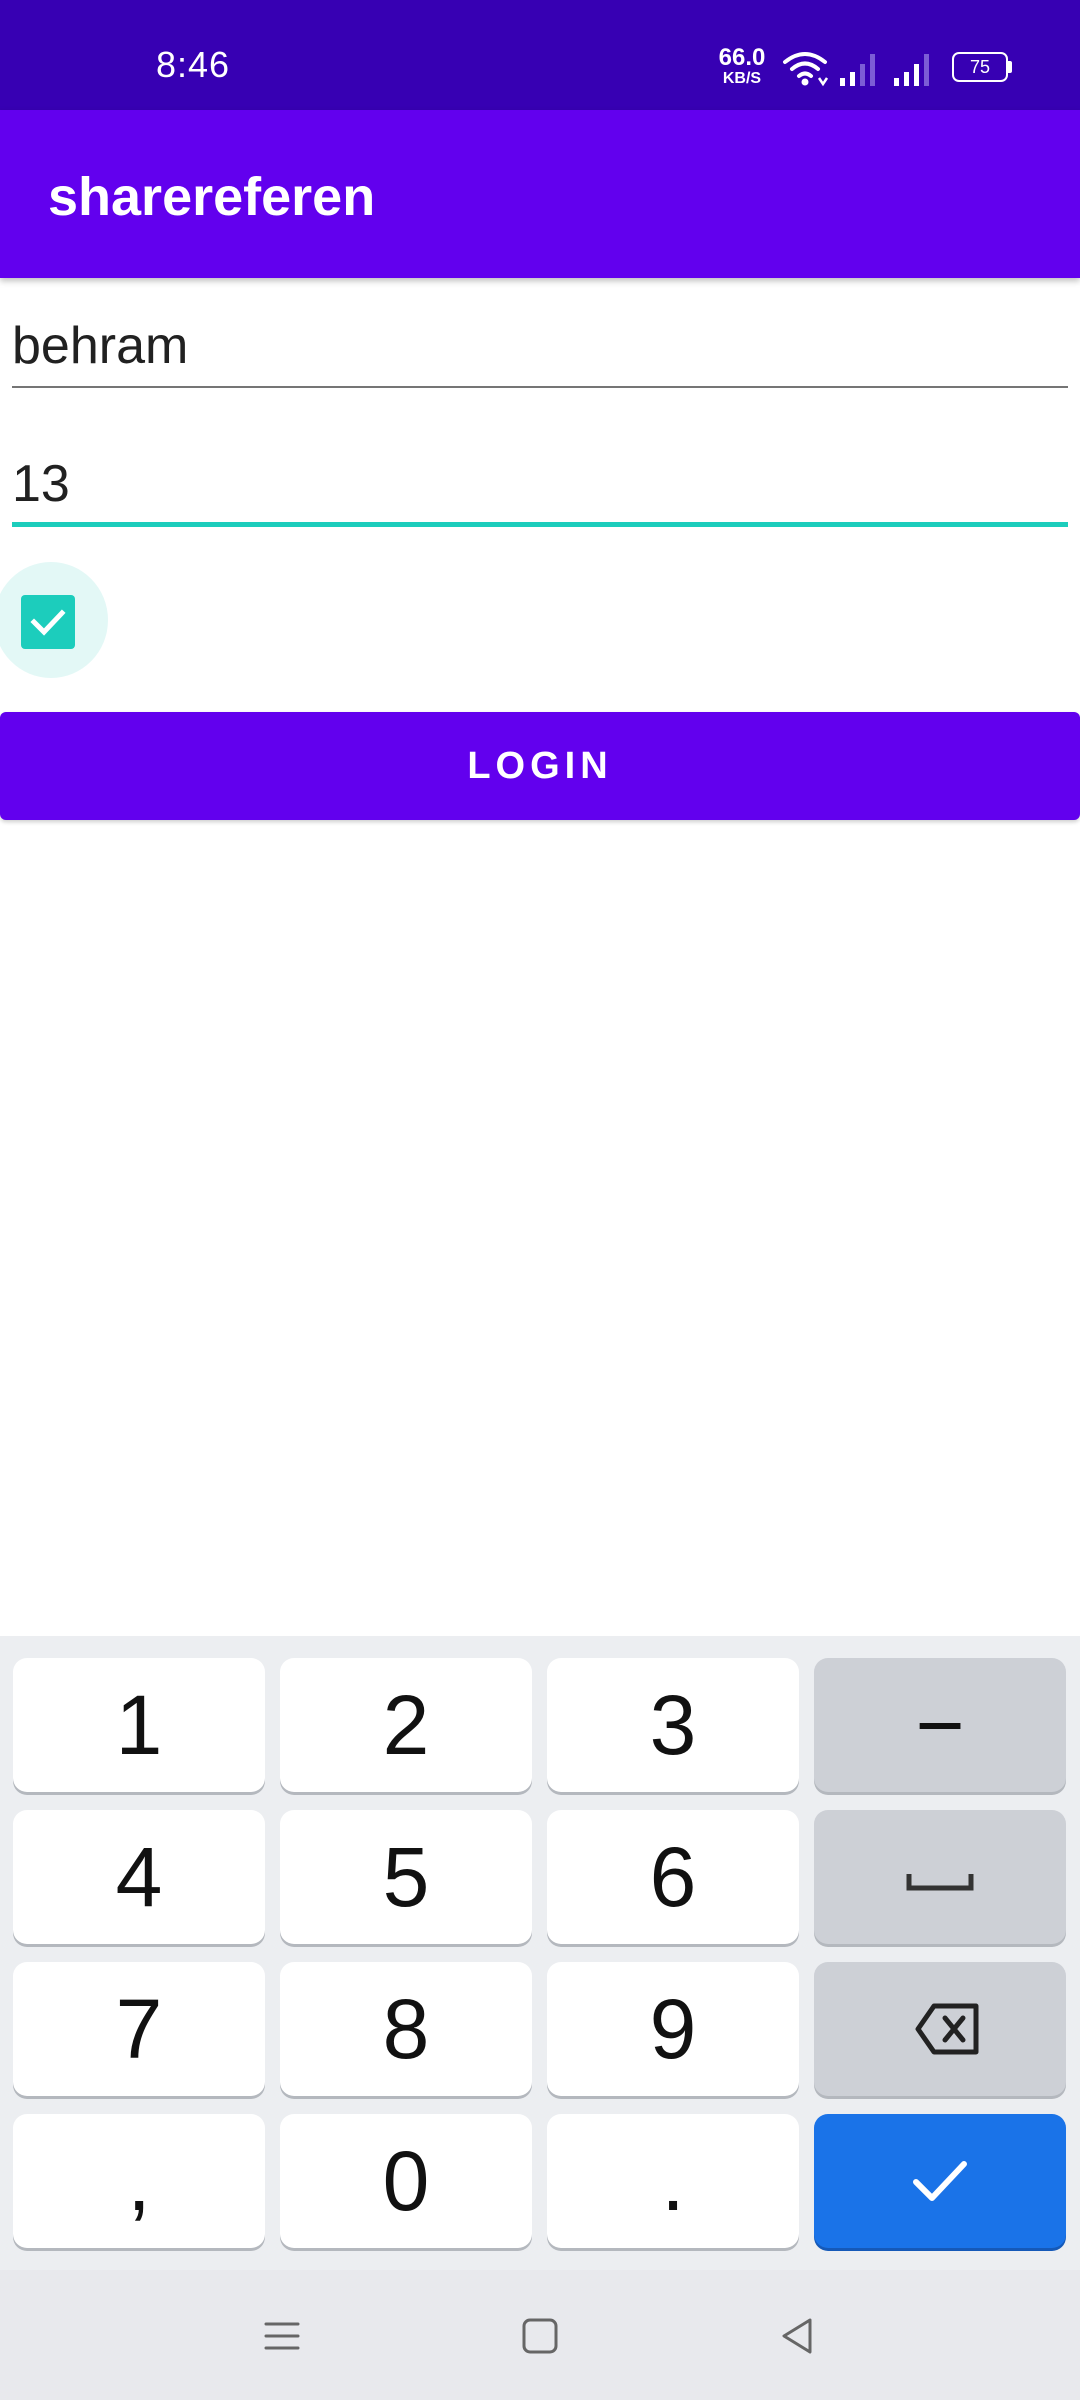 Image resolution: width=1080 pixels, height=2400 pixels. What do you see at coordinates (100, 346) in the screenshot?
I see `name-input-value: behram` at bounding box center [100, 346].